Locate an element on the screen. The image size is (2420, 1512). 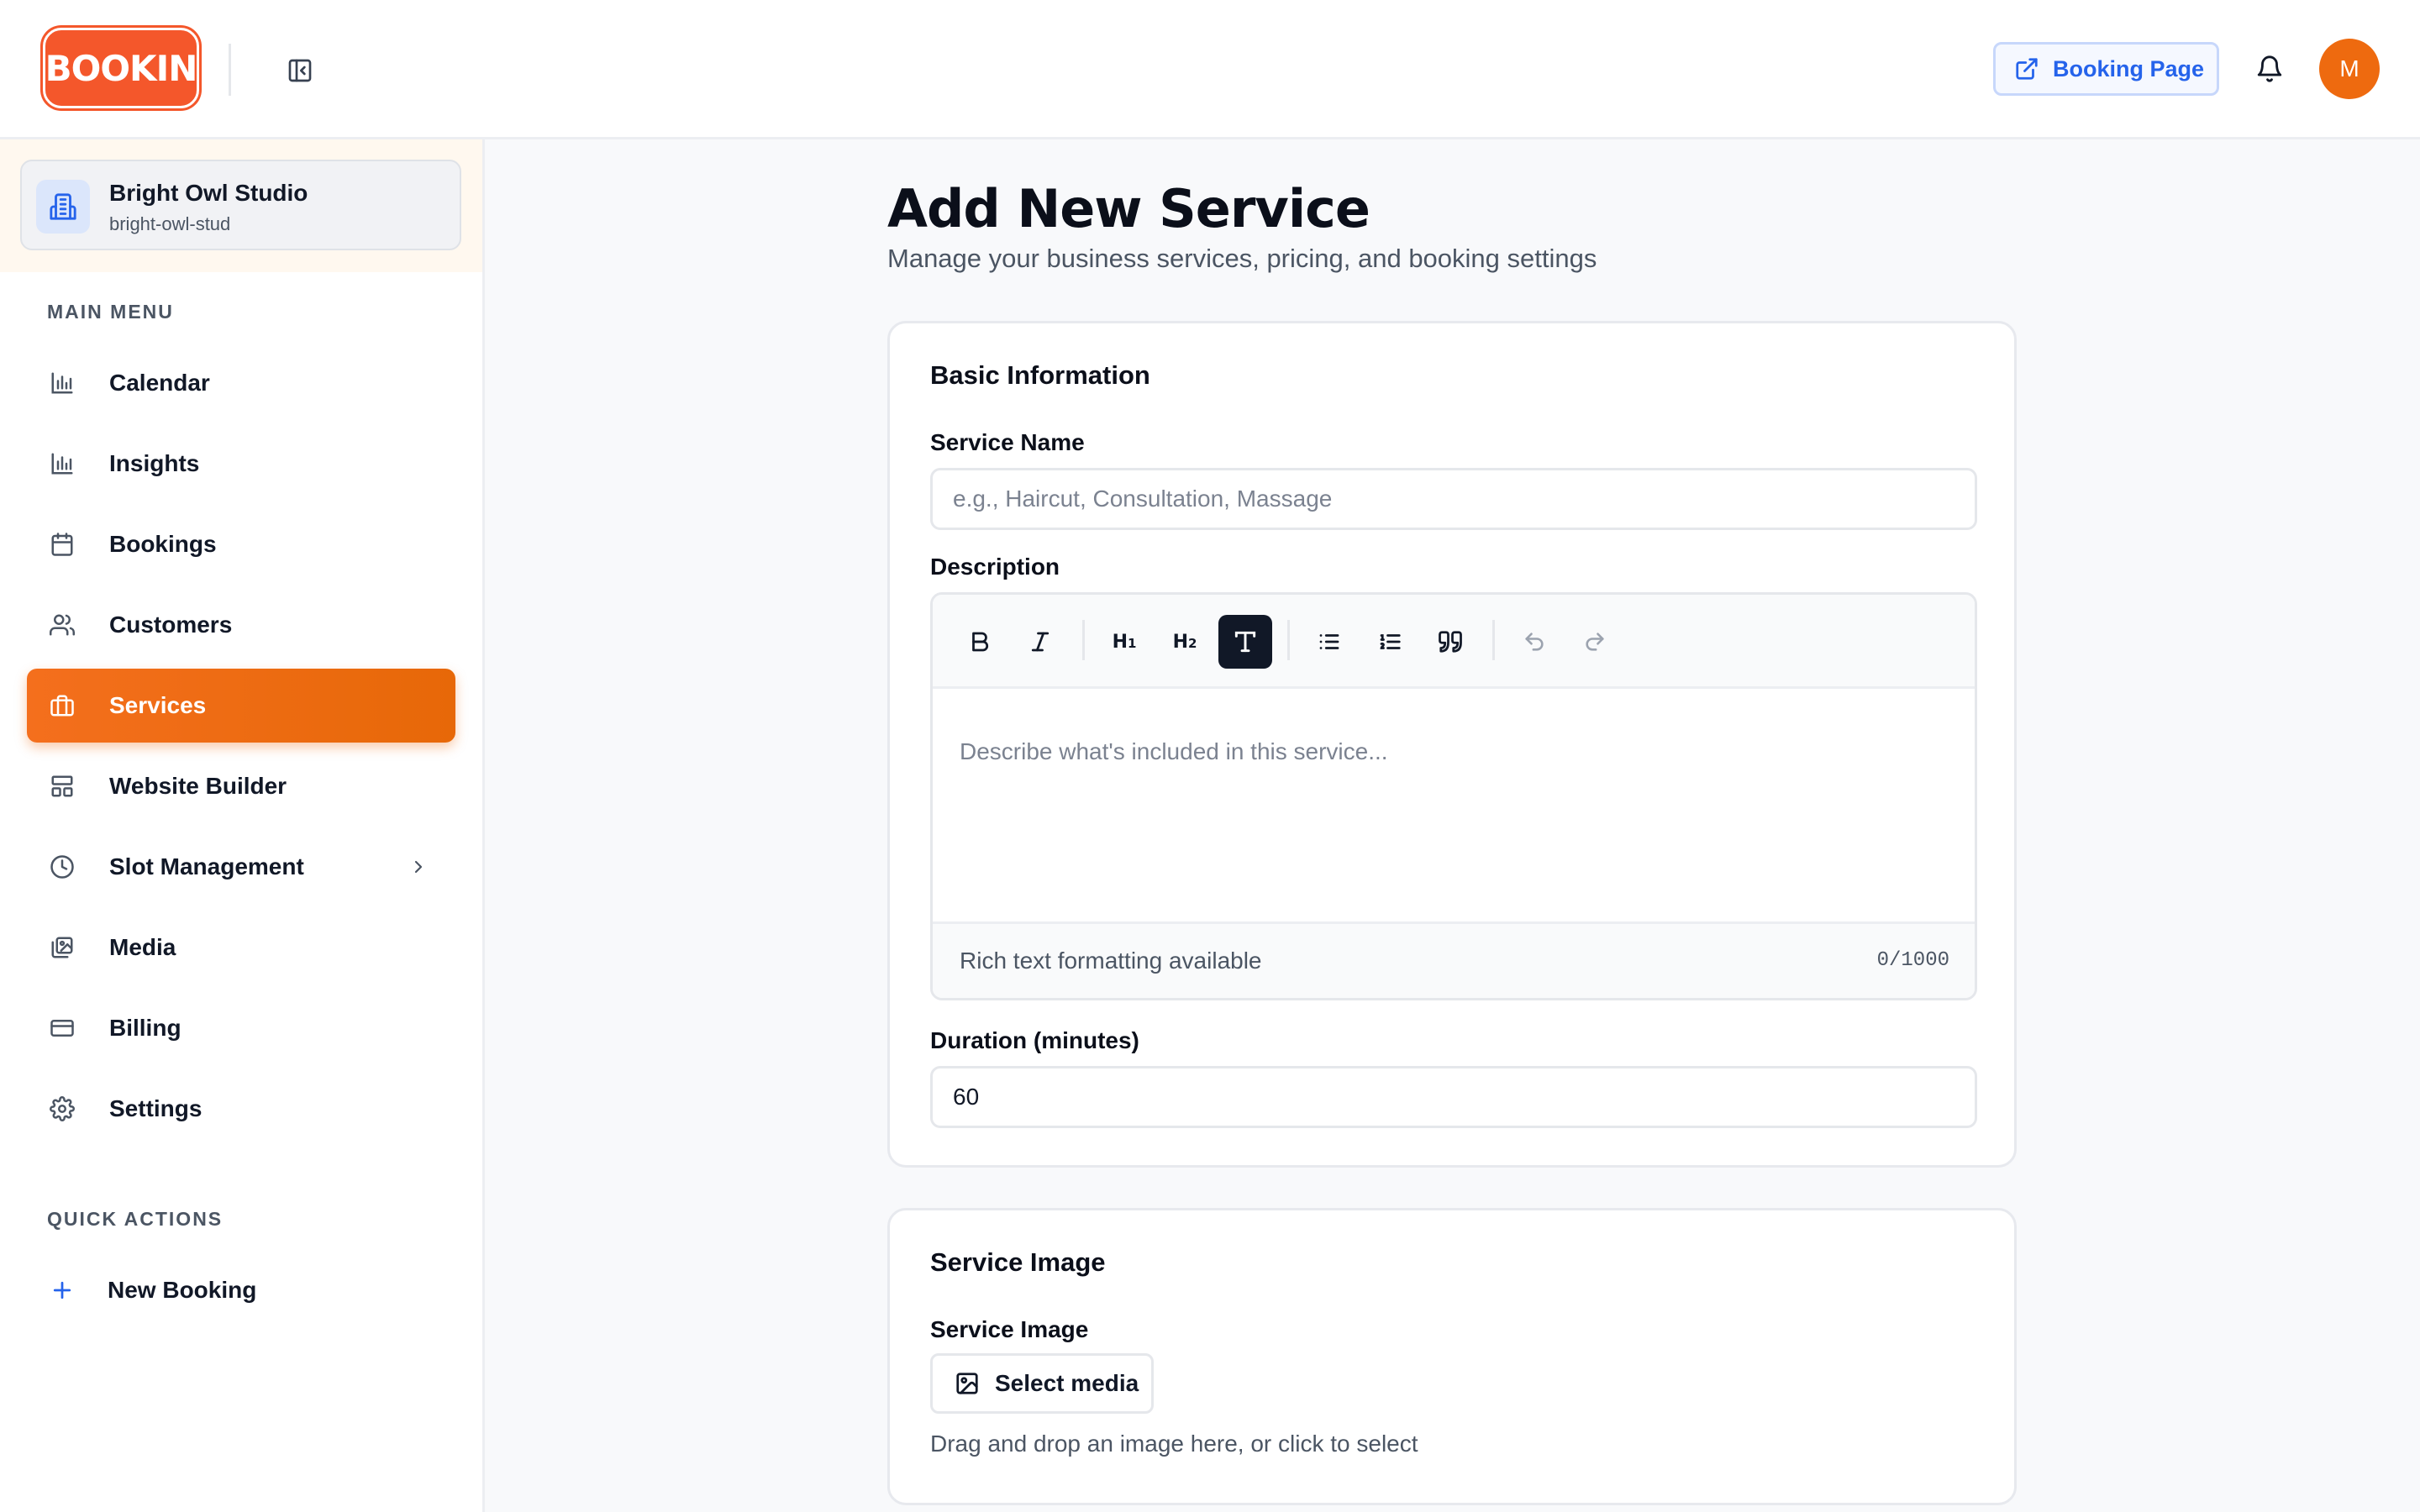
bullet-list-button is located at coordinates (1329, 642).